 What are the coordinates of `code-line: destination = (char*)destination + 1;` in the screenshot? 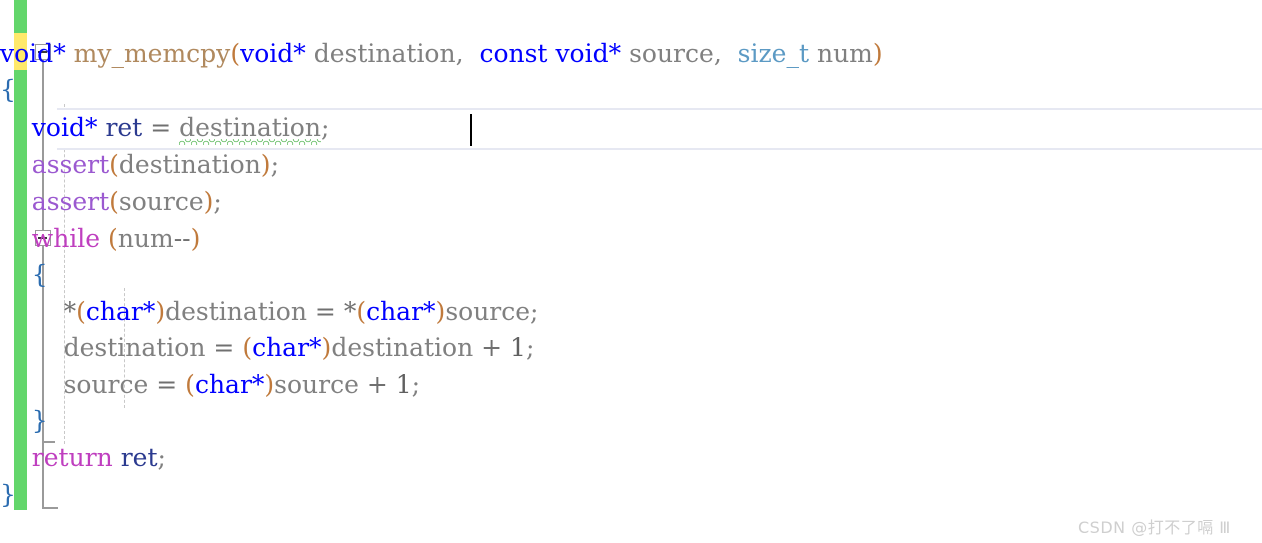 It's located at (631, 348).